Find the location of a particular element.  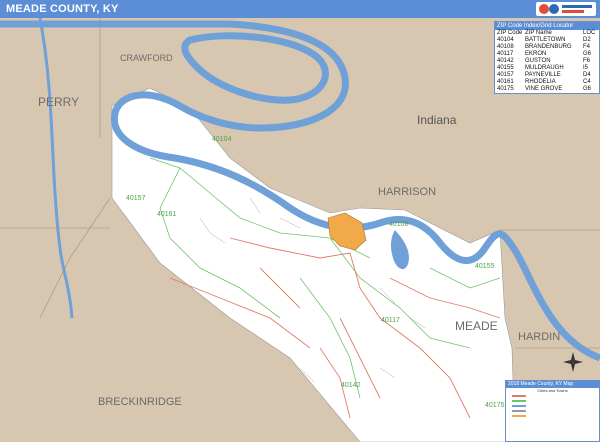

table-row: 40155 MULDRAUGH I5 is located at coordinates (547, 68).